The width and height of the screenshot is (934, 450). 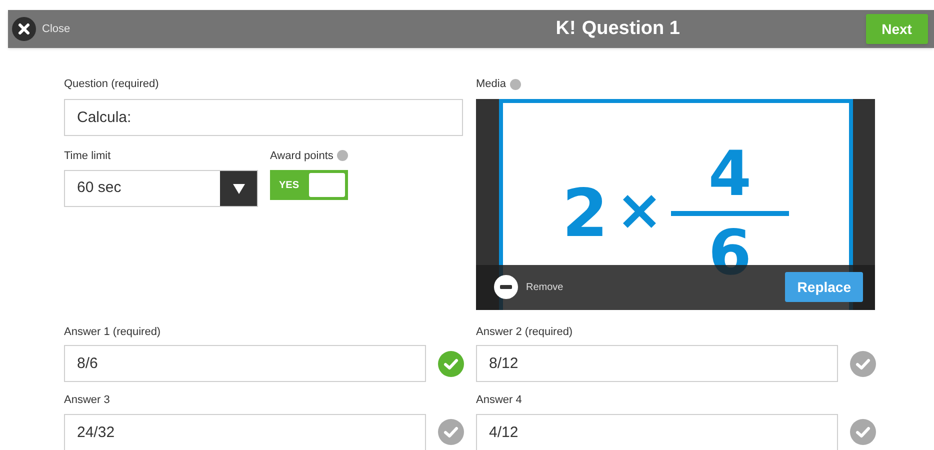 I want to click on caret-icon, so click(x=238, y=189).